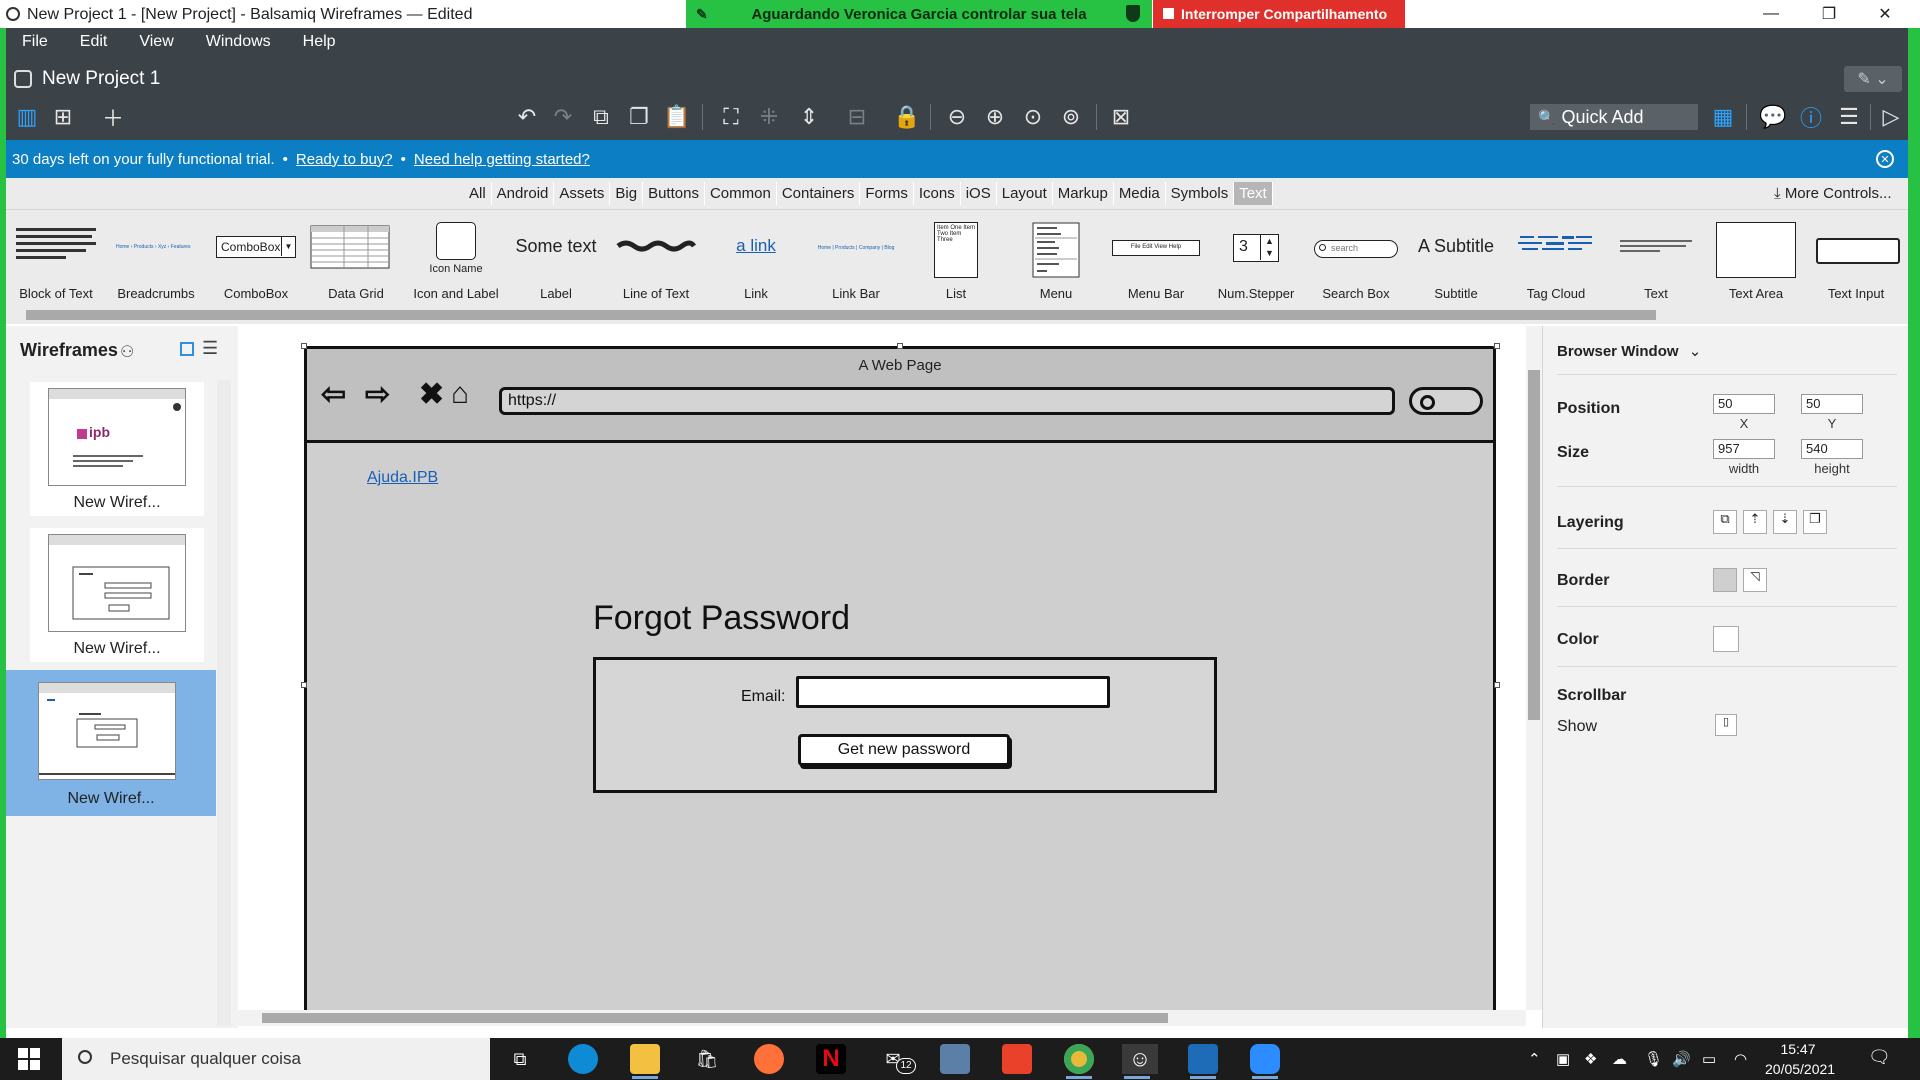 The width and height of the screenshot is (1920, 1080). I want to click on users-icon: ⚇, so click(127, 352).